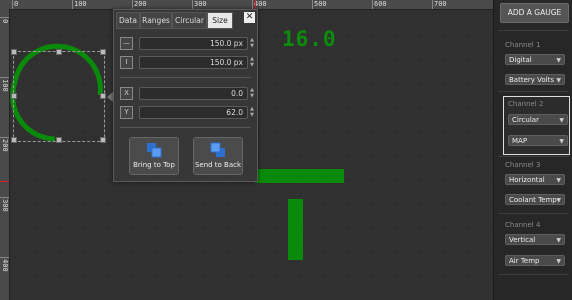  What do you see at coordinates (220, 20) in the screenshot?
I see `tab-size: Size` at bounding box center [220, 20].